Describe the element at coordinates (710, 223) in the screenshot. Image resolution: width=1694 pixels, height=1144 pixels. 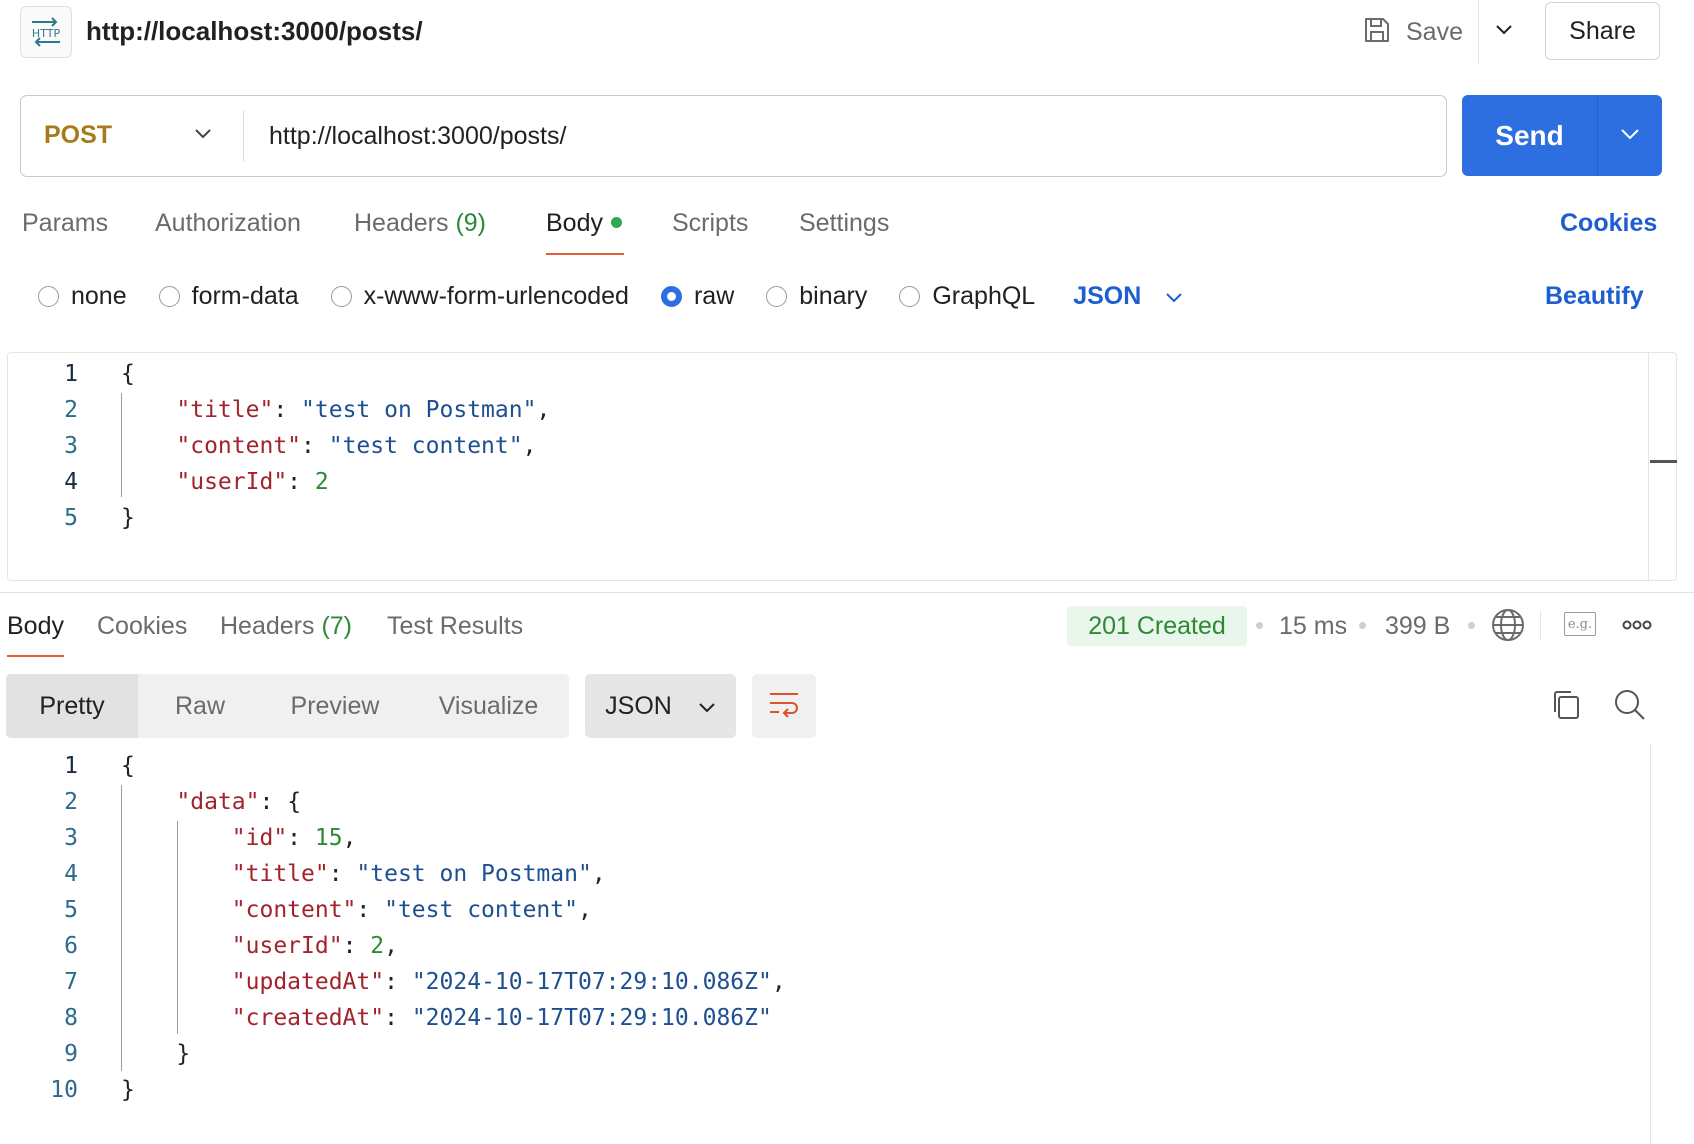
I see `tab-scripts: Scripts` at that location.